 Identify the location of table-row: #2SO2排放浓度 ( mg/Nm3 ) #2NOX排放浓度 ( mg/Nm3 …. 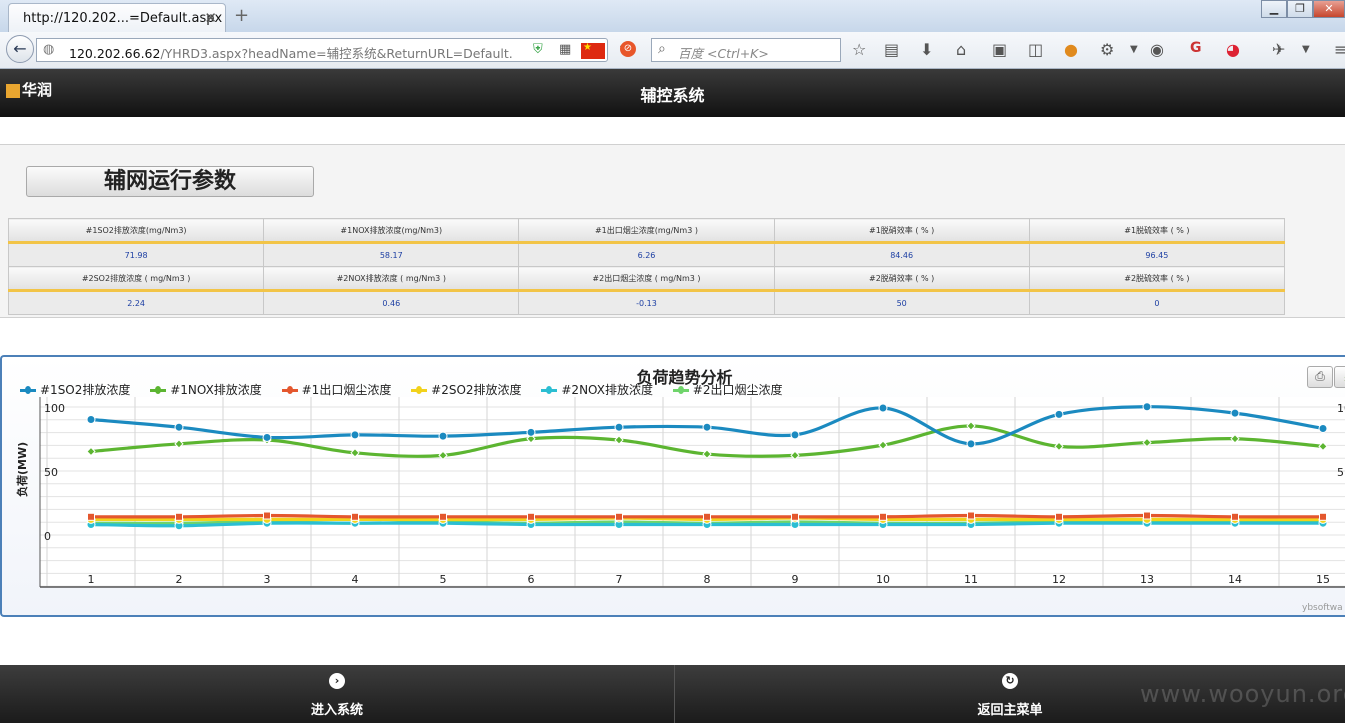
(646, 279).